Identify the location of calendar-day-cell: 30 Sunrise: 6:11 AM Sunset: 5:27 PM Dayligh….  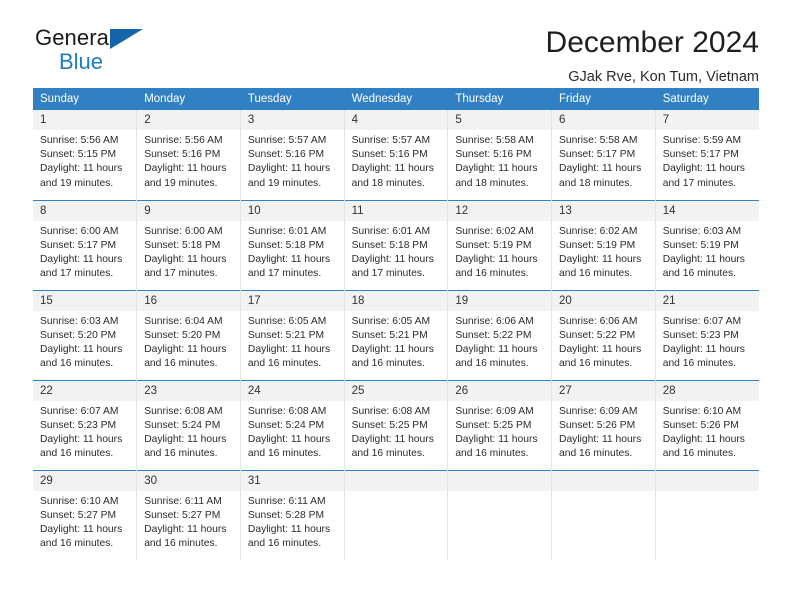
(188, 514).